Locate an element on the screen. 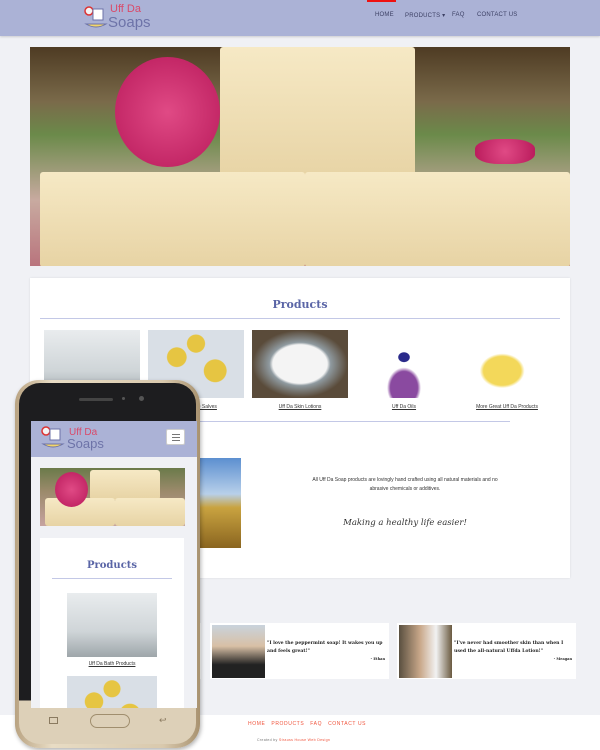  product-lotions: Uff Da Skin Lotions is located at coordinates (300, 370).